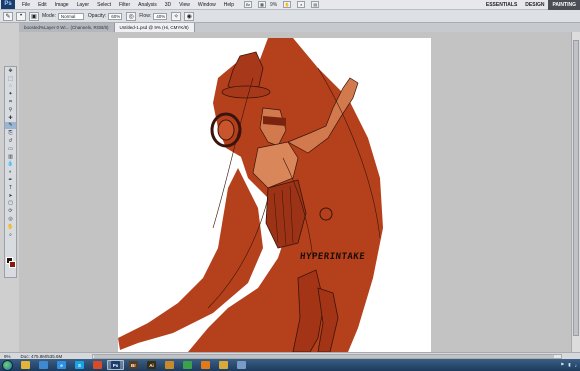 This screenshot has height=371, width=580. What do you see at coordinates (10, 196) in the screenshot?
I see `path-select-tool-icon: ➤` at bounding box center [10, 196].